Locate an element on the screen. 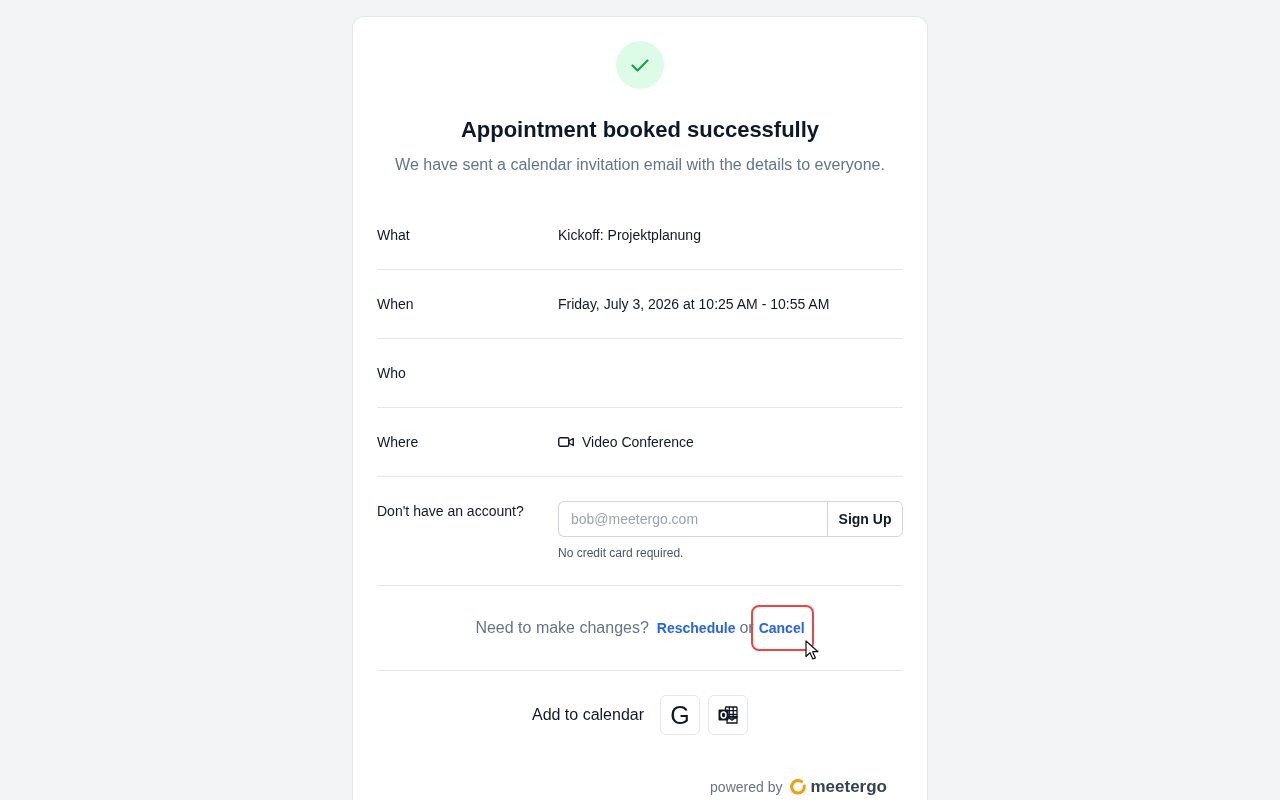  detail-label: When is located at coordinates (395, 304).